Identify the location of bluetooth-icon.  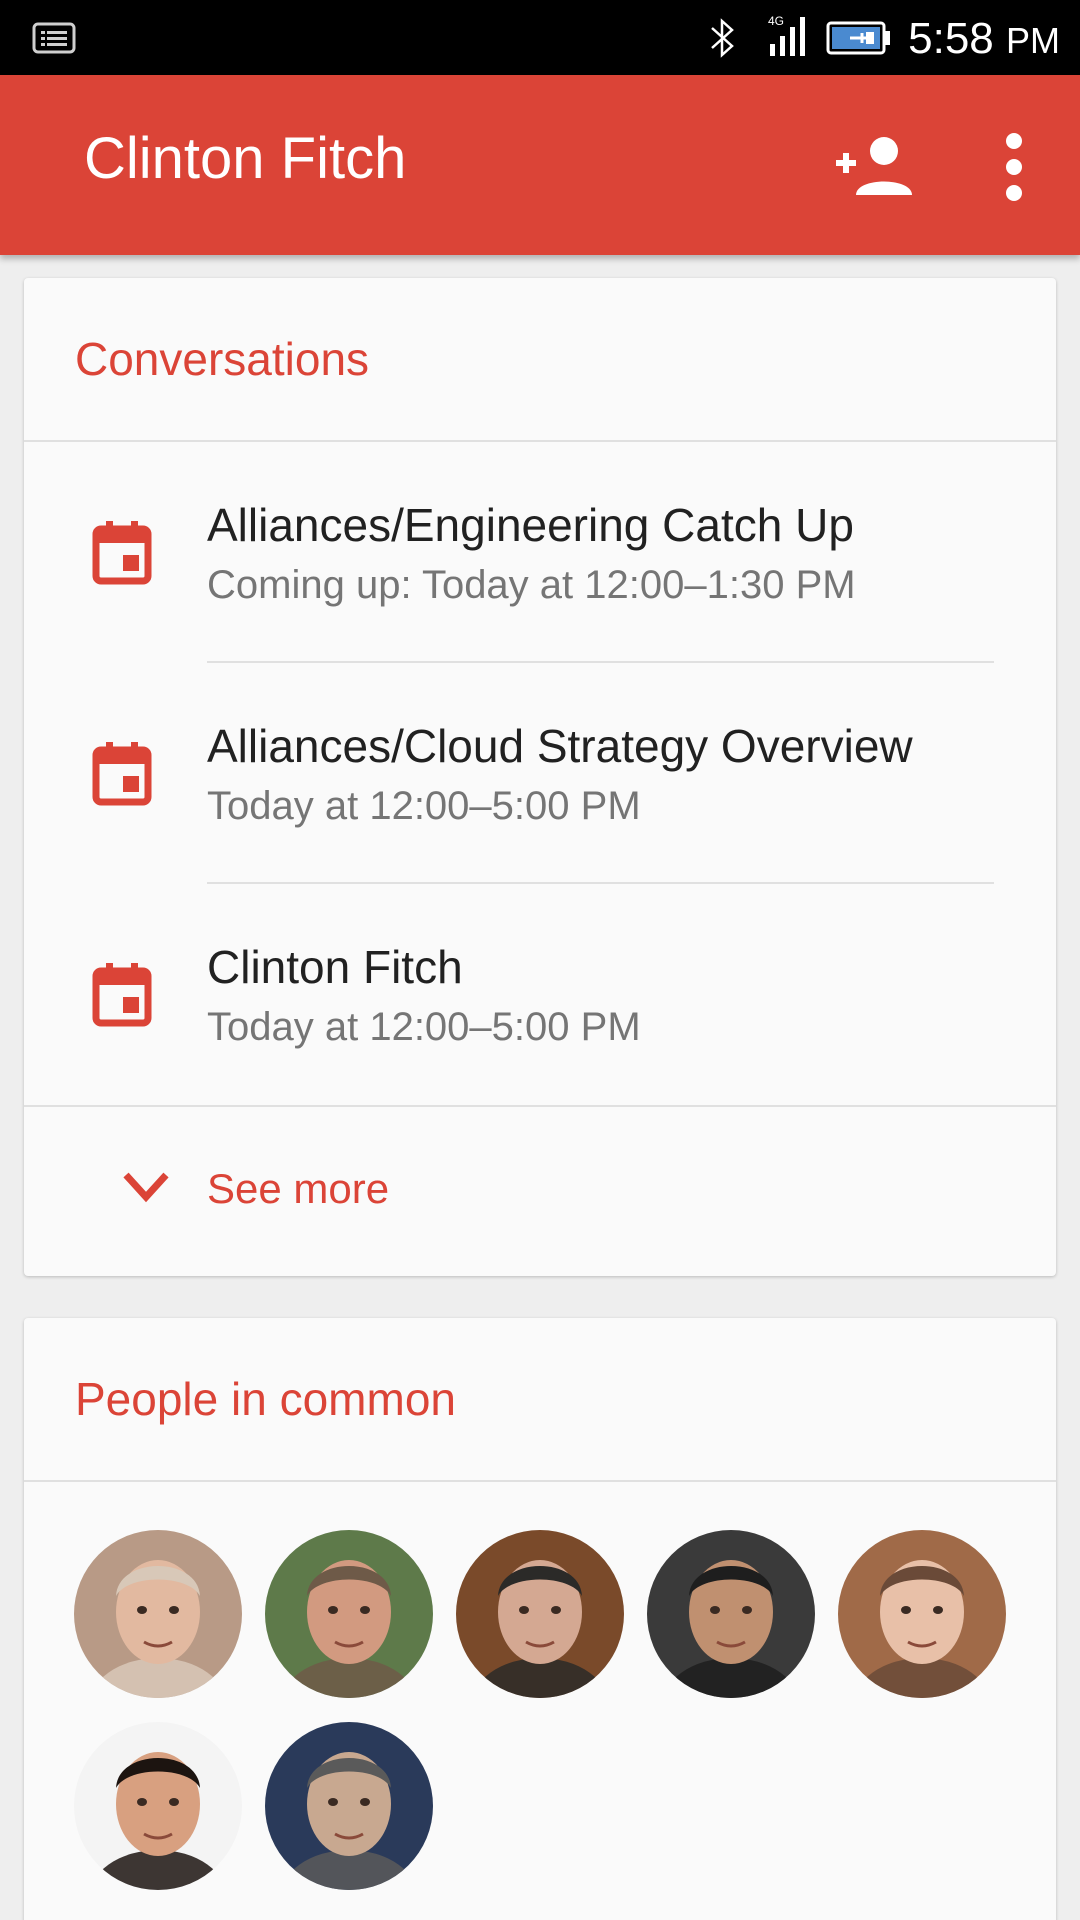
(722, 38).